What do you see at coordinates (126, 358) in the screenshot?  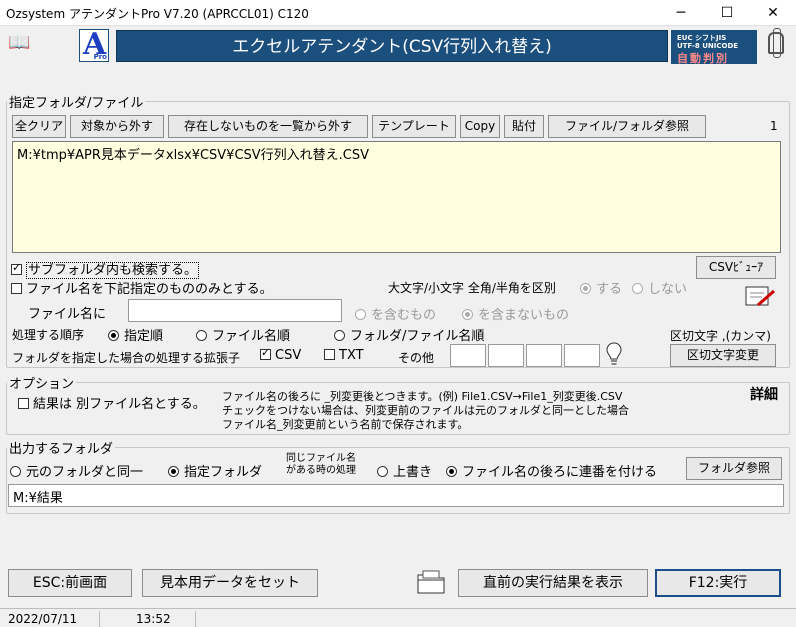 I see `extension-label: フォルダを指定した場合の処理する拡張子` at bounding box center [126, 358].